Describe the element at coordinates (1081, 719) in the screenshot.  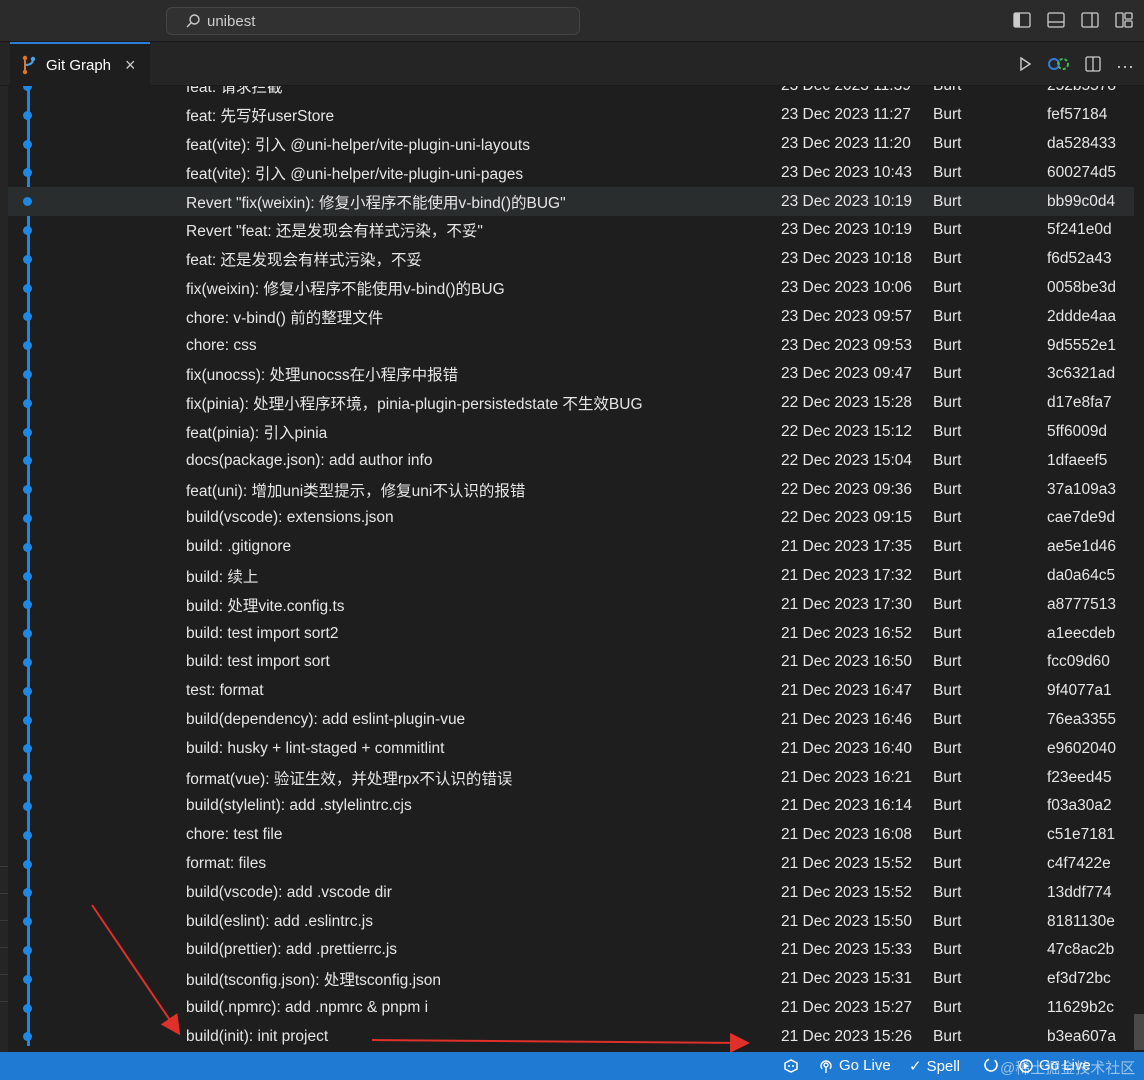
I see `commit-hash: 76ea3355` at that location.